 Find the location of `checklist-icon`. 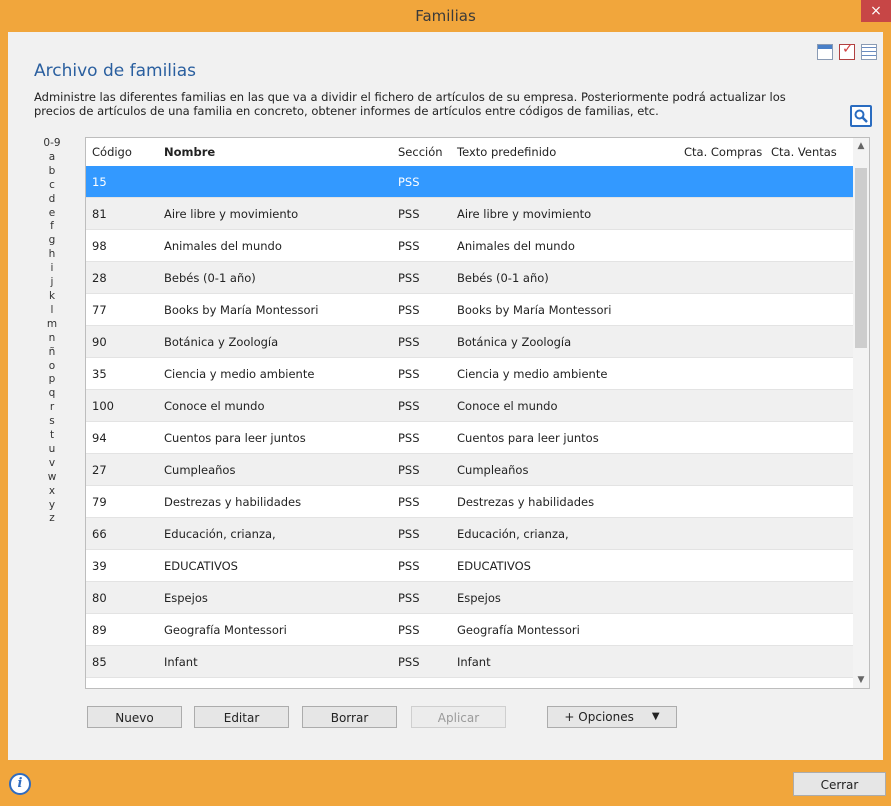

checklist-icon is located at coordinates (847, 50).